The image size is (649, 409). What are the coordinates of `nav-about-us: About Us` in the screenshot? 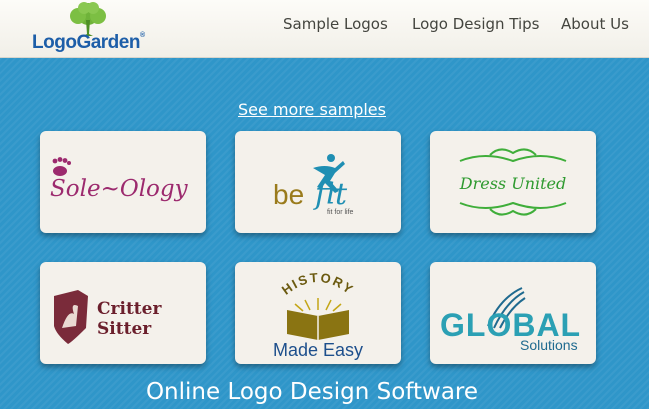 It's located at (595, 24).